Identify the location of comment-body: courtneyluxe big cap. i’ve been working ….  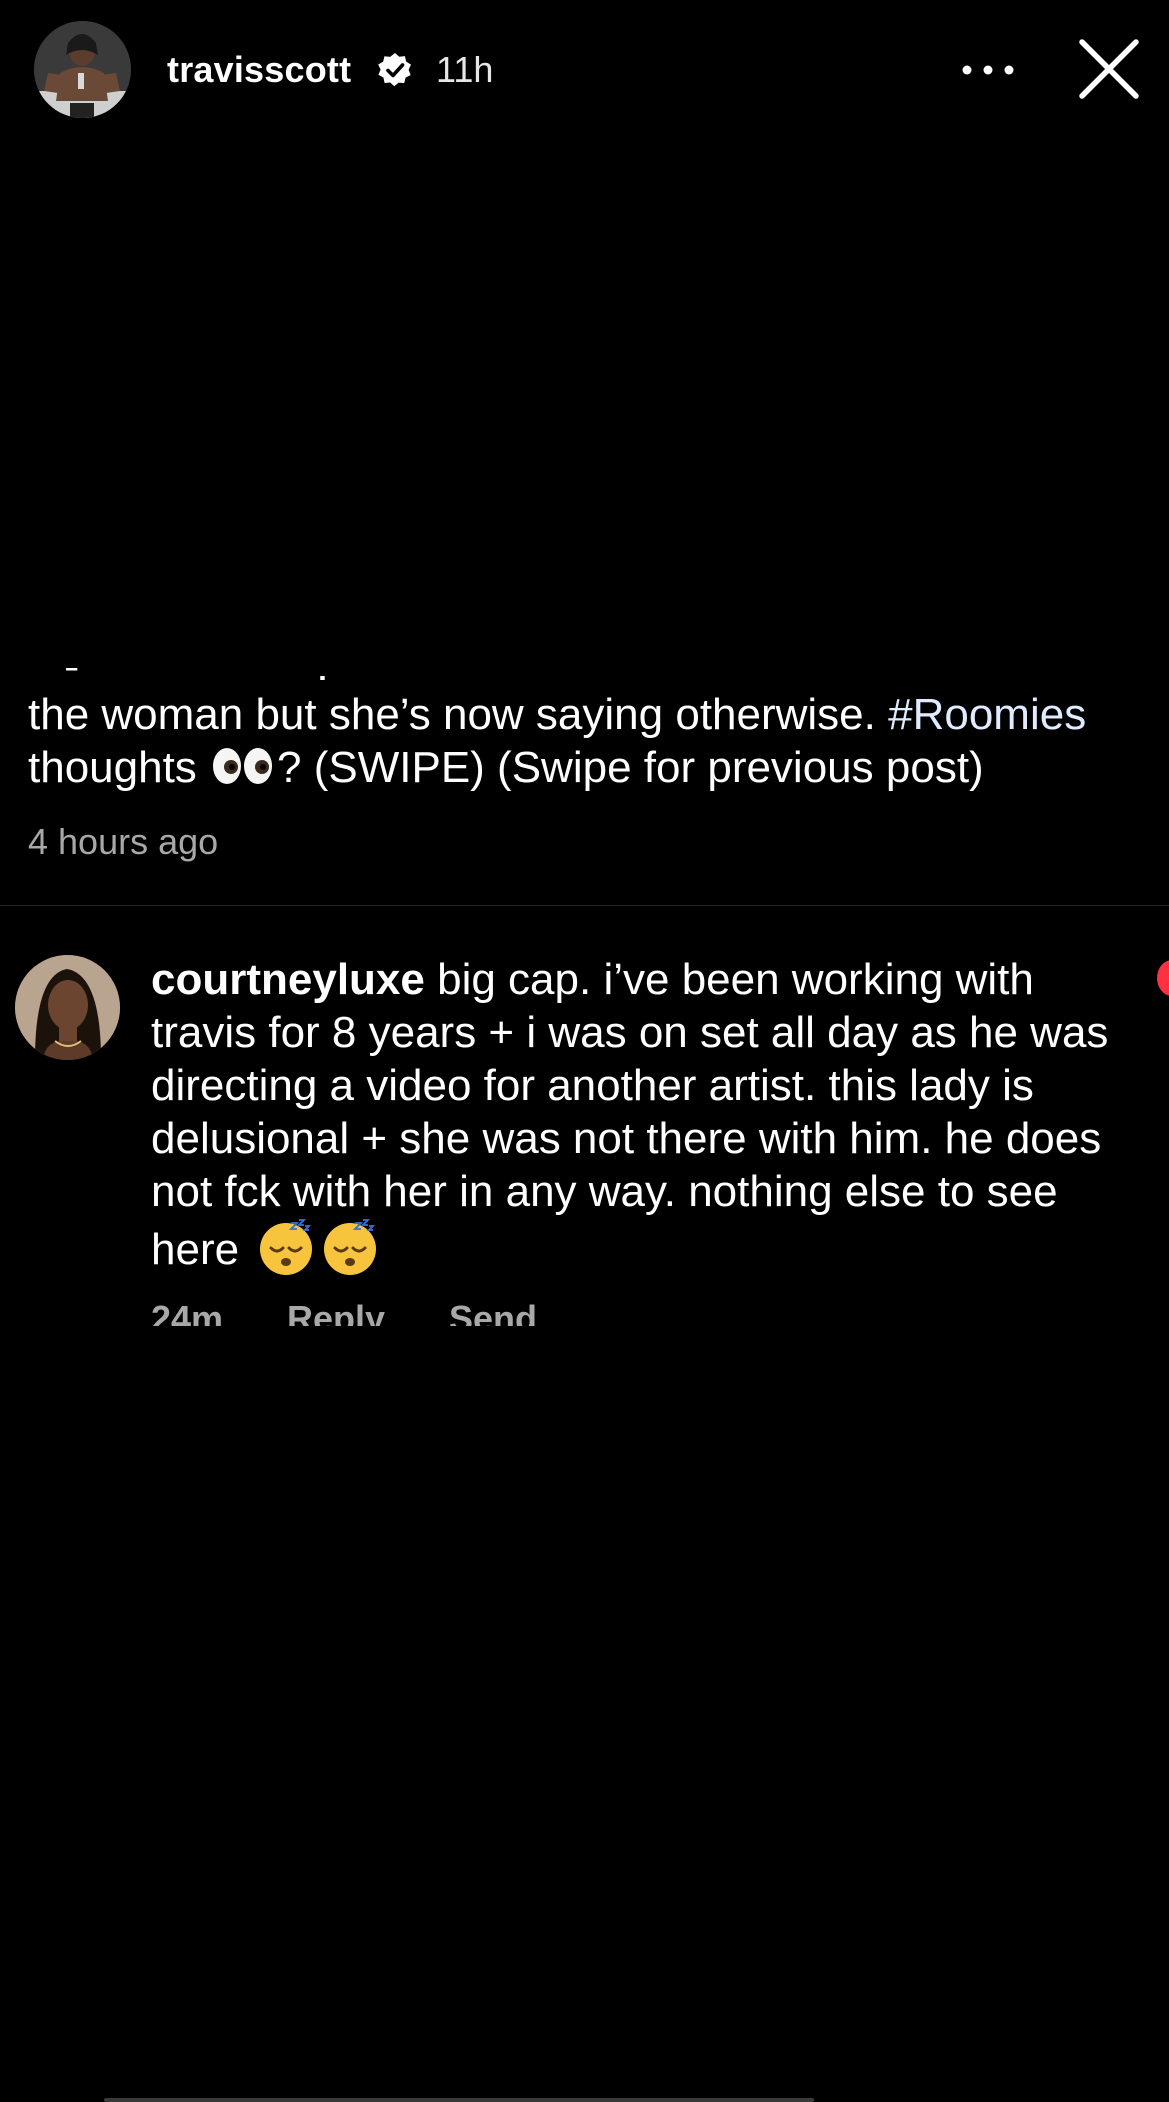
(631, 1114).